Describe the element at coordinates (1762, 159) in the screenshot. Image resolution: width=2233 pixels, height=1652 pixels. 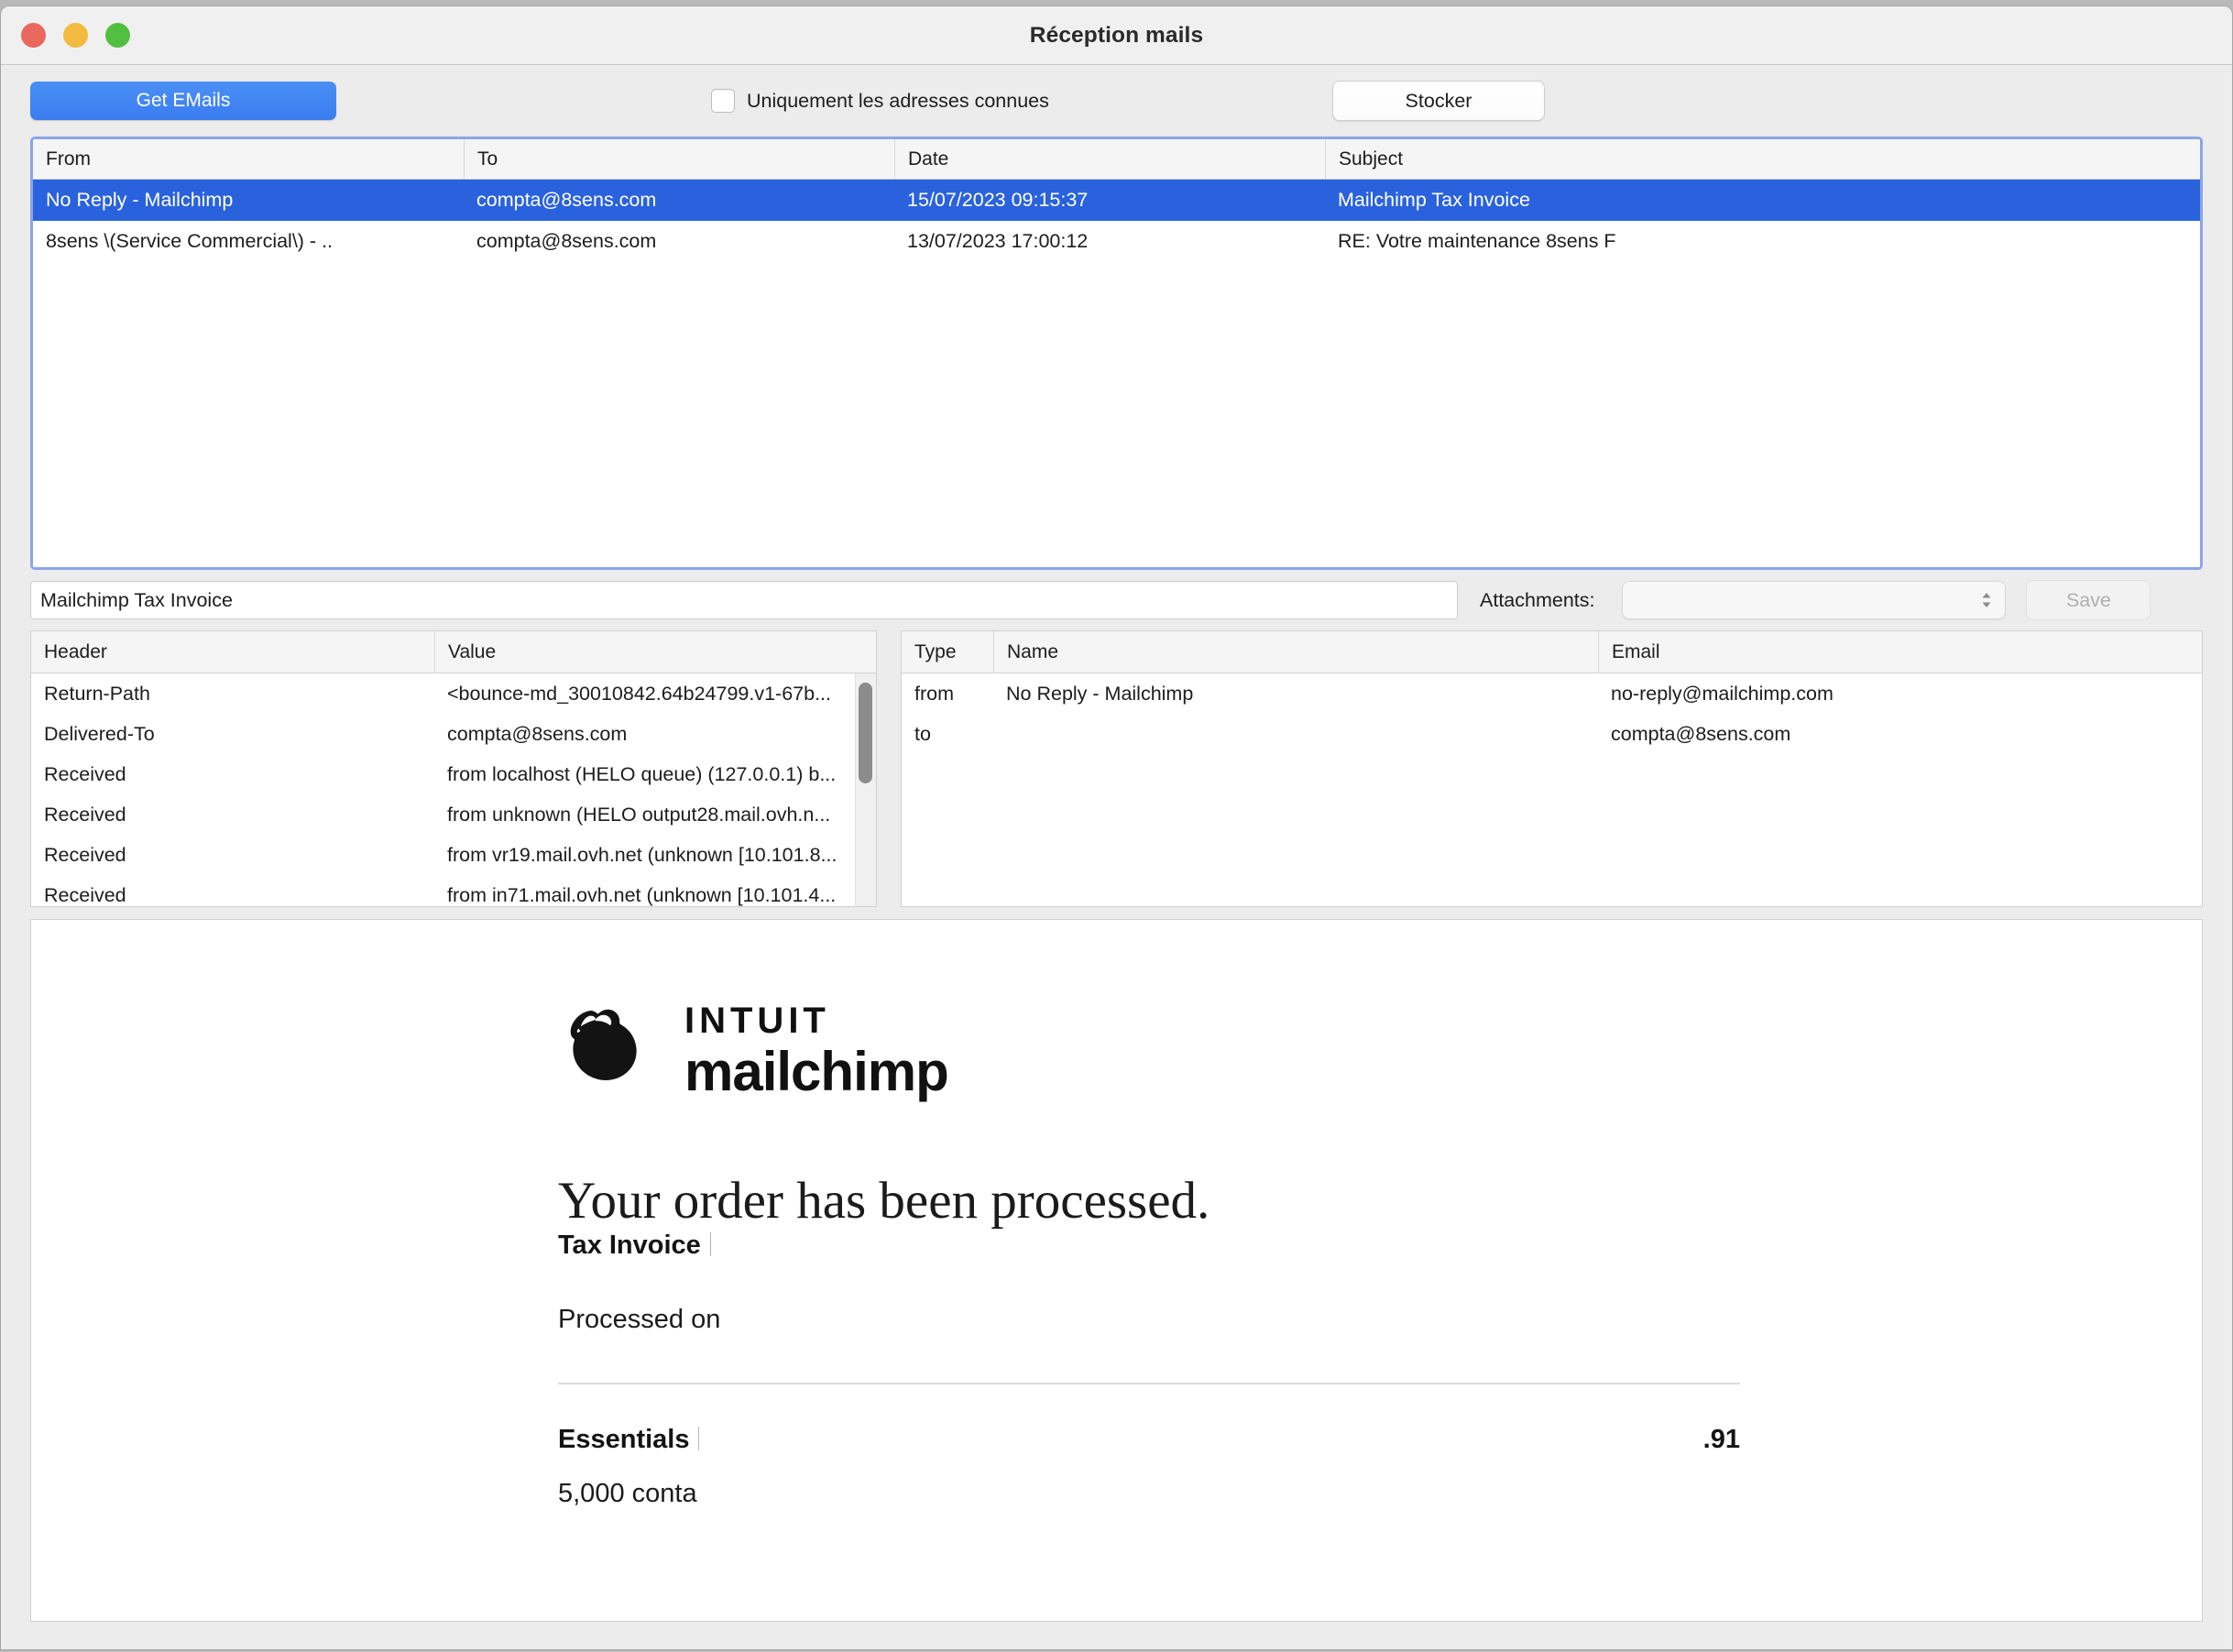
I see `column-header-subject: Subject` at that location.